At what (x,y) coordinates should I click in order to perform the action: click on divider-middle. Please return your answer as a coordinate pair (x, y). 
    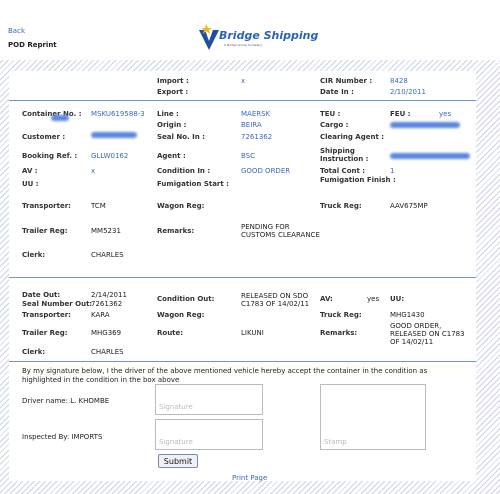
    Looking at the image, I should click on (242, 277).